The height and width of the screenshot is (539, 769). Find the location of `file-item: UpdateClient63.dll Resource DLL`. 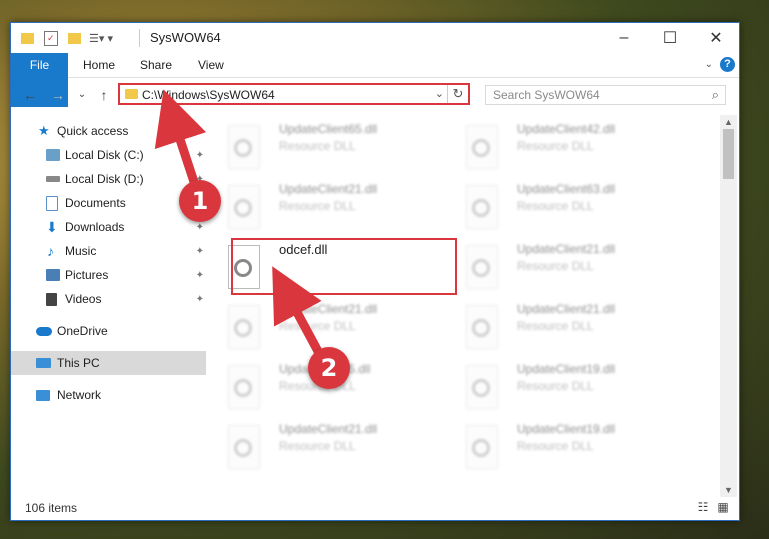

file-item: UpdateClient63.dll Resource DLL is located at coordinates (559, 206).